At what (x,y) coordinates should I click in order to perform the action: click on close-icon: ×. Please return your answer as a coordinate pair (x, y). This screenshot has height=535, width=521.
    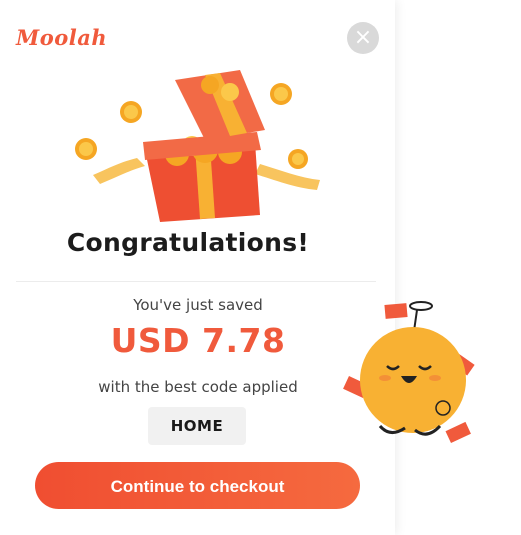
    Looking at the image, I should click on (363, 37).